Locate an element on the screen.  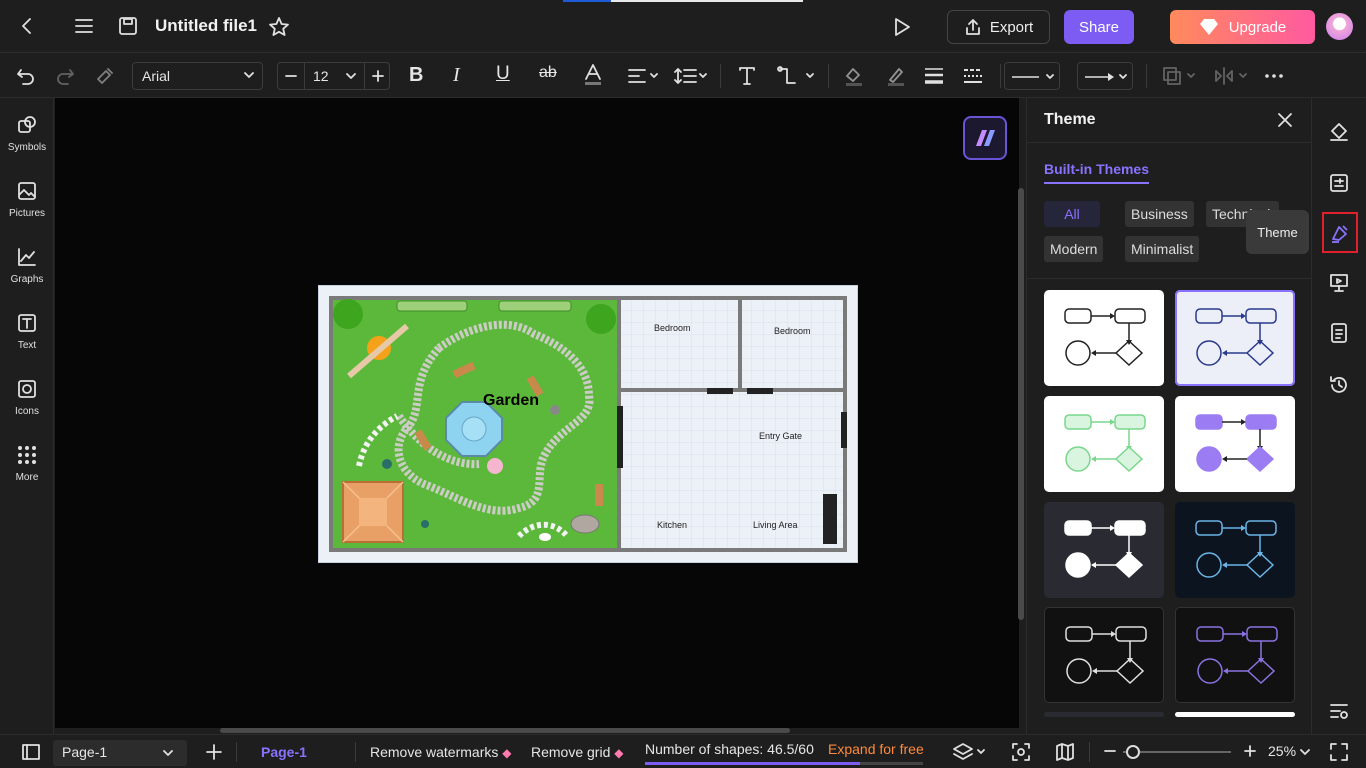
export-button: Export is located at coordinates (998, 27).